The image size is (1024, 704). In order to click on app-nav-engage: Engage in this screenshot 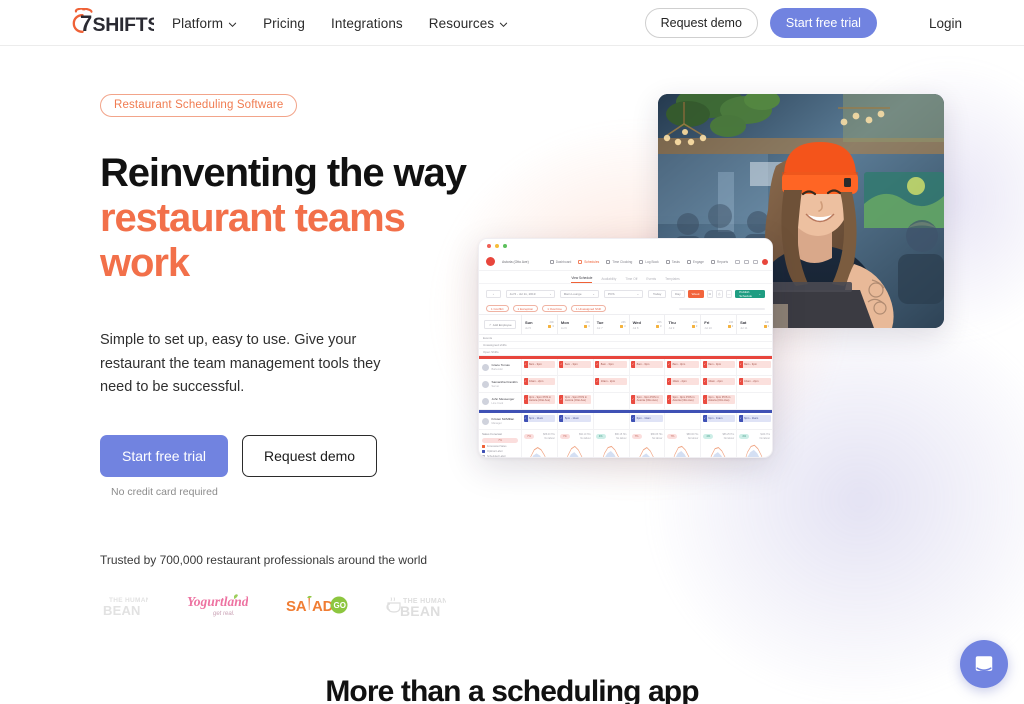, I will do `click(695, 261)`.